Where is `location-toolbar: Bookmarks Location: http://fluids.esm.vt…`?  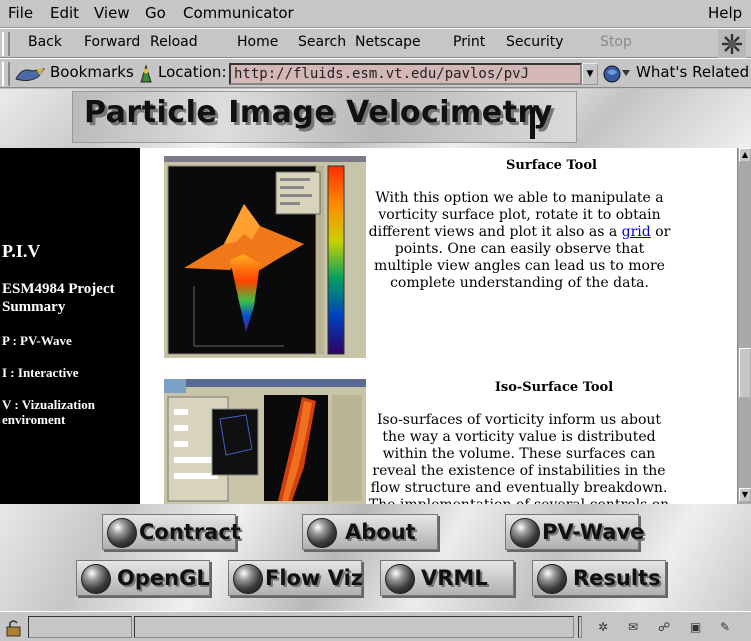 location-toolbar: Bookmarks Location: http://fluids.esm.vt… is located at coordinates (375, 73).